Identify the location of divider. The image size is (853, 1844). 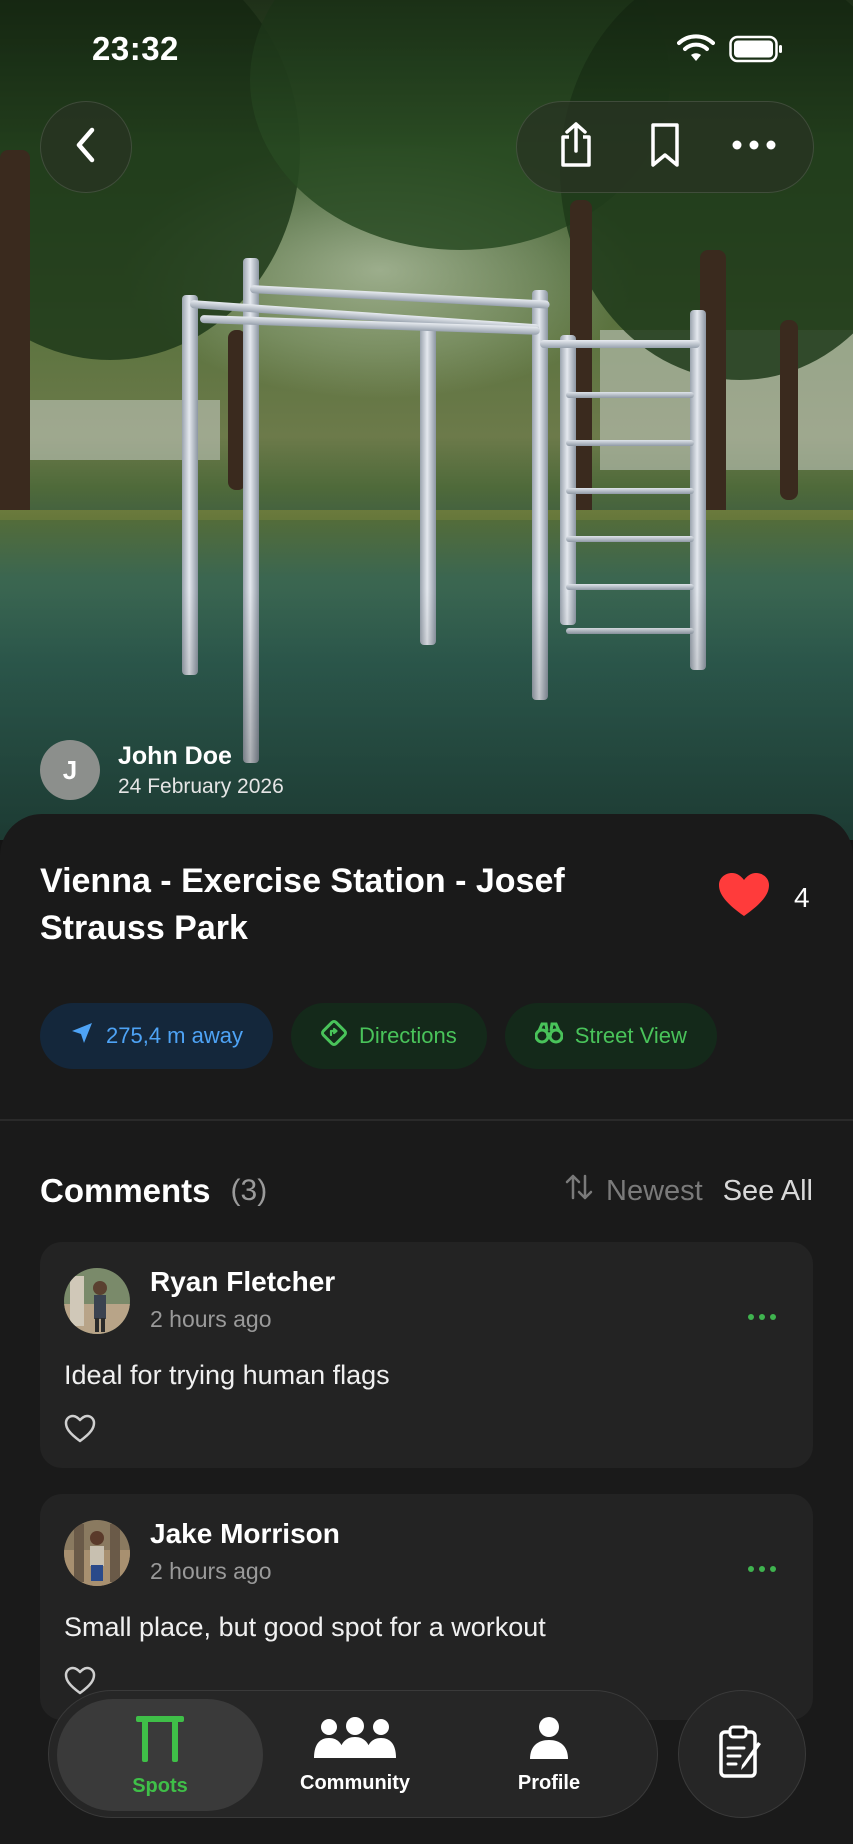
(426, 1120).